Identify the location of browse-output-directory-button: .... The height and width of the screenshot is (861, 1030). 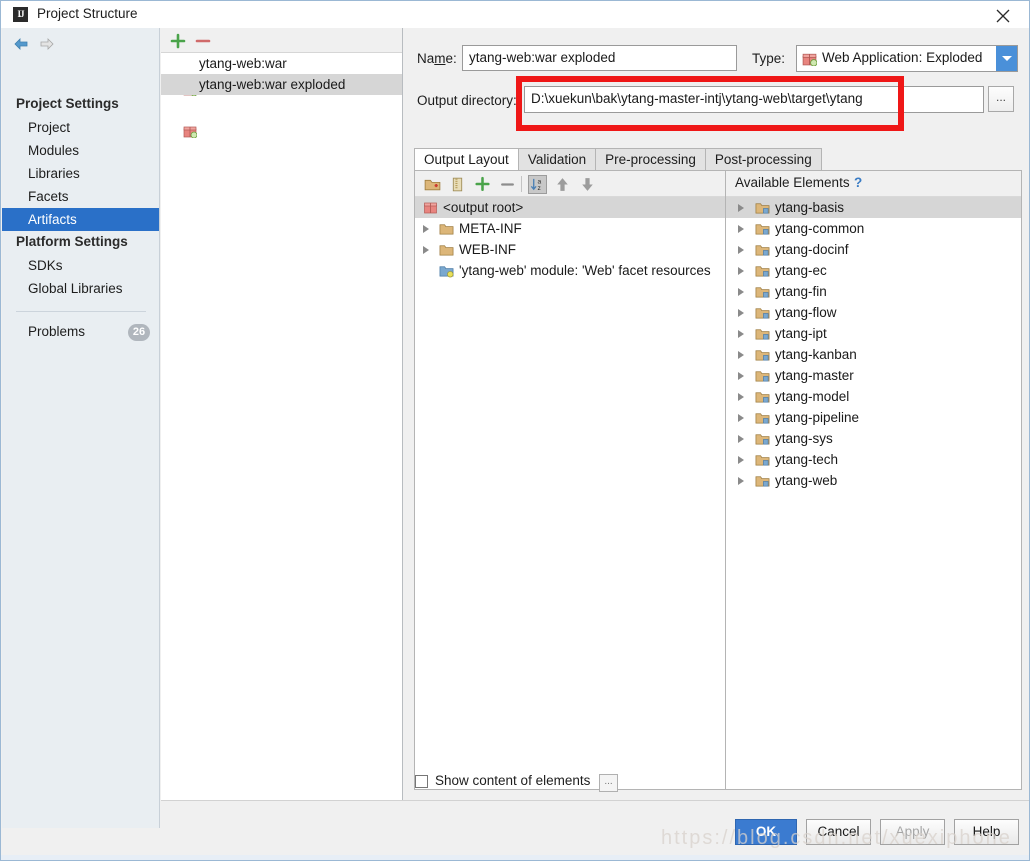
(1001, 99).